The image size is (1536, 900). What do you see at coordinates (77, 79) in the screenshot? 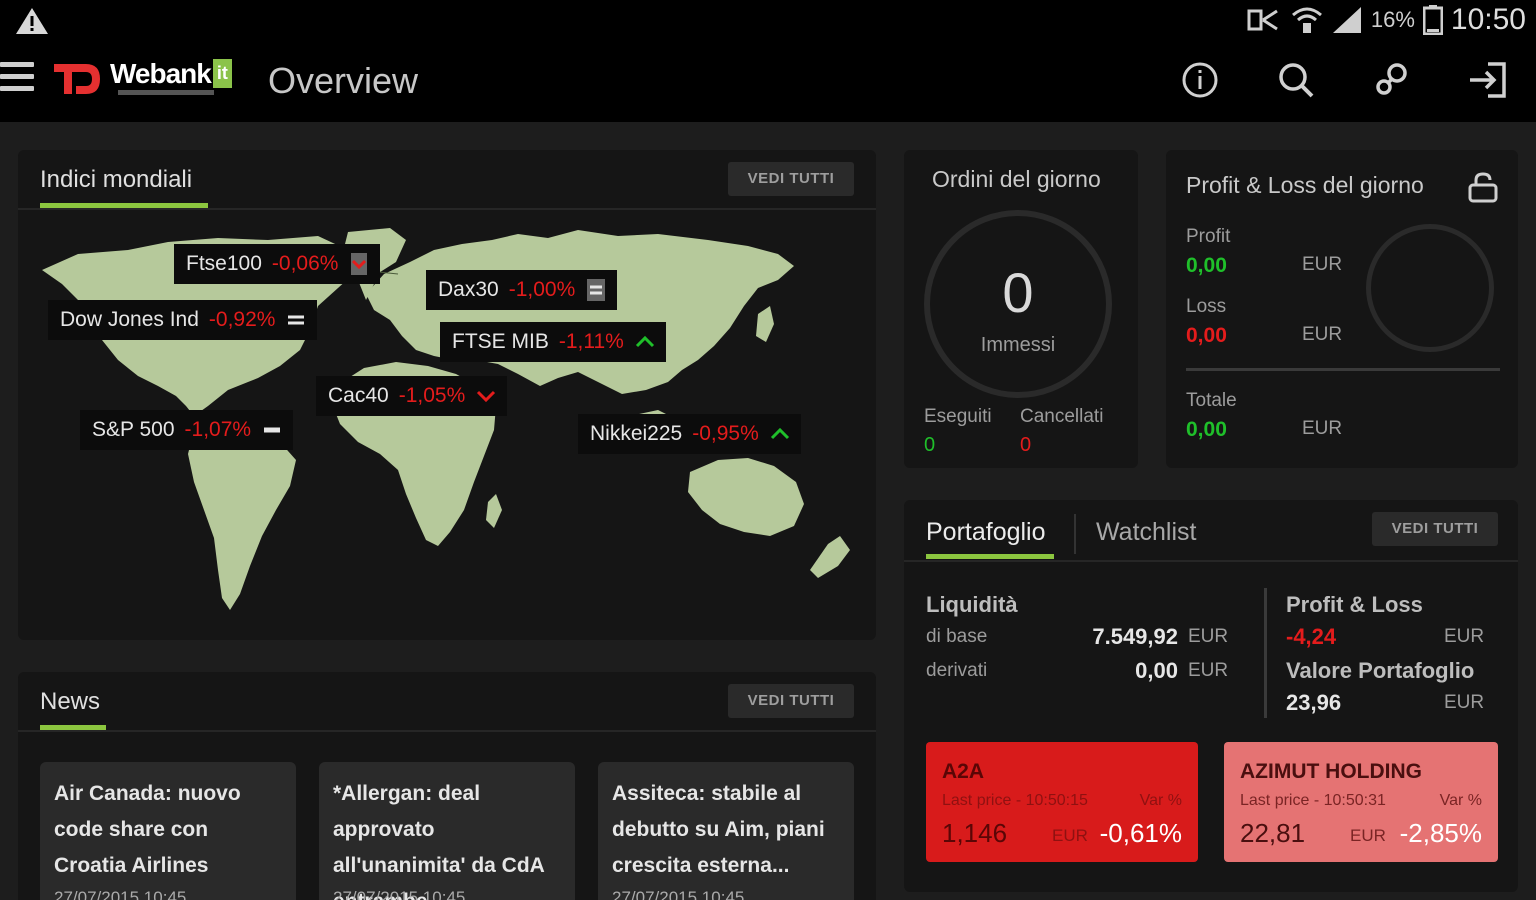
I see `logo-mark` at bounding box center [77, 79].